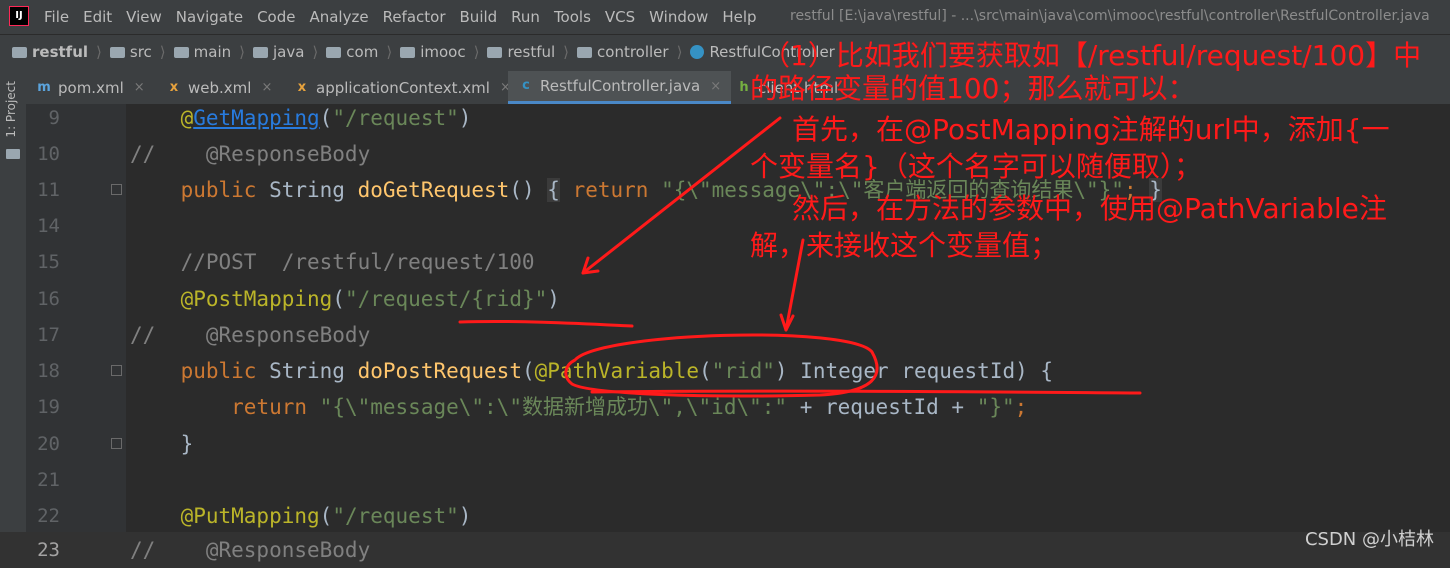  What do you see at coordinates (610, 190) in the screenshot?
I see `code-token: return` at bounding box center [610, 190].